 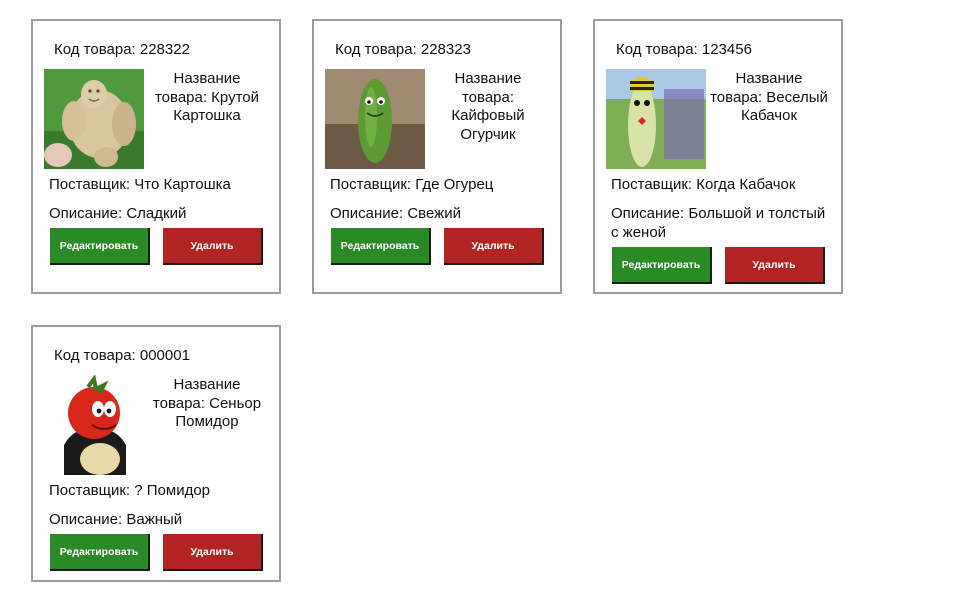 What do you see at coordinates (718, 223) in the screenshot?
I see `product-description: Описание: Большой и толстый с женой` at bounding box center [718, 223].